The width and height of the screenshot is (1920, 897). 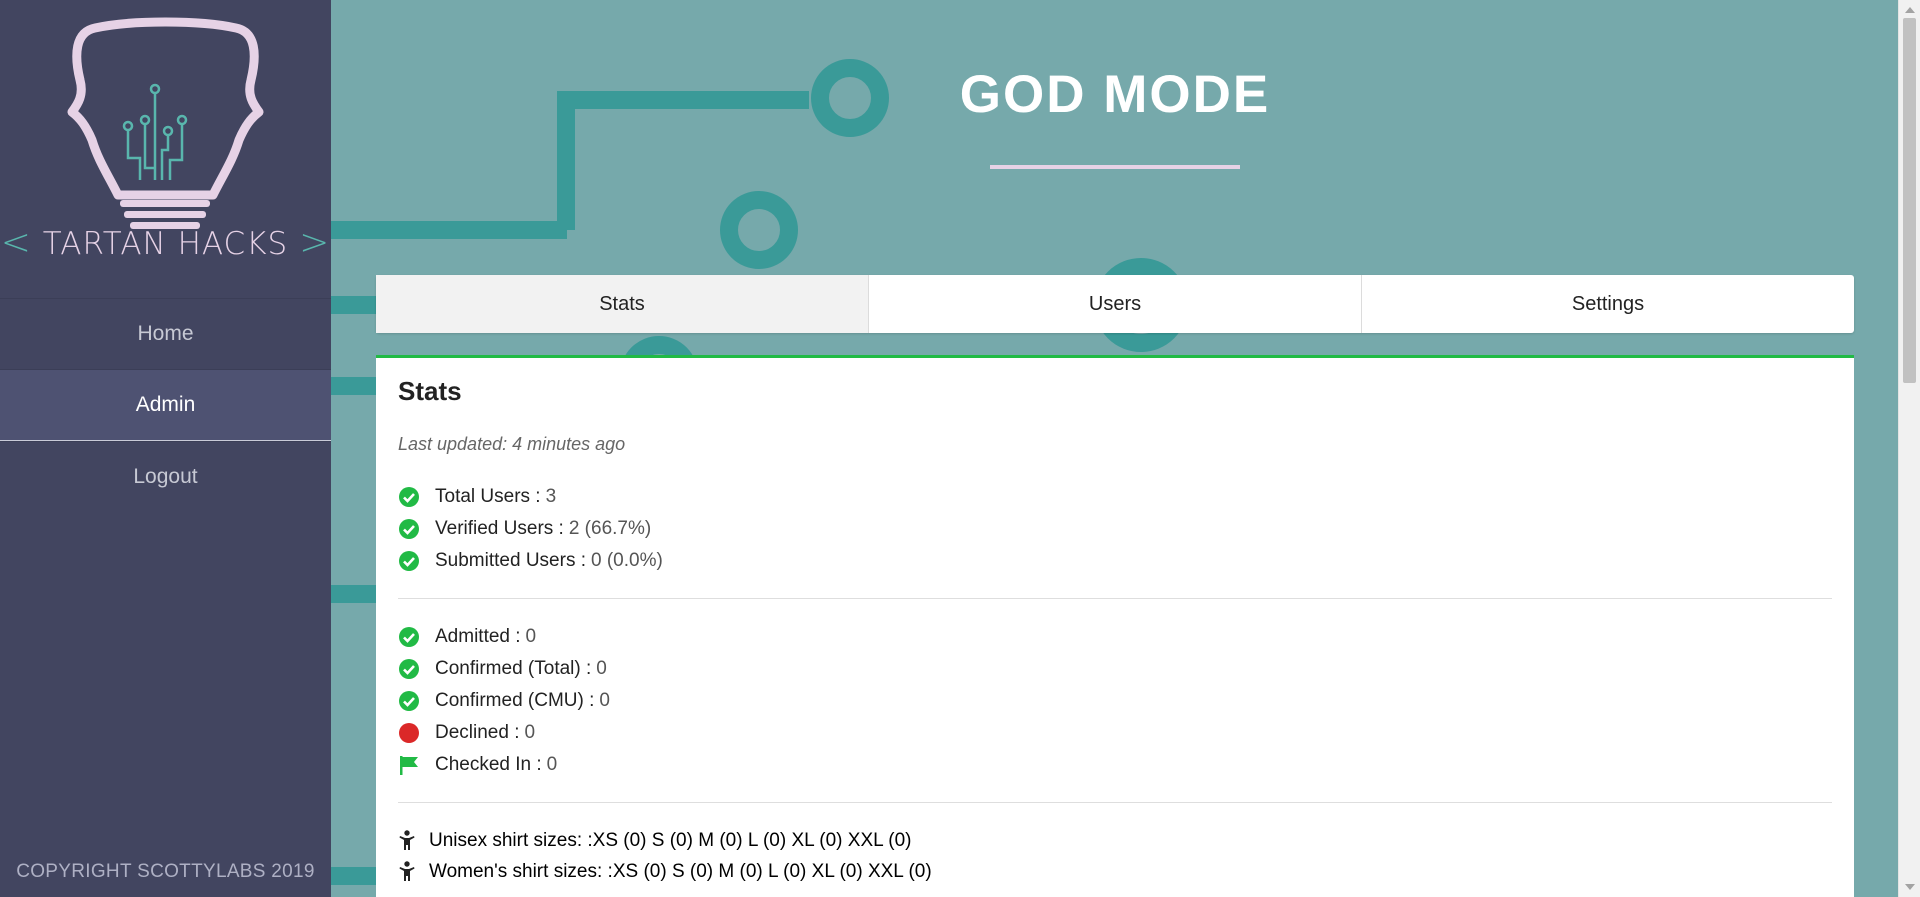 What do you see at coordinates (1909, 448) in the screenshot?
I see `vertical-scrollbar` at bounding box center [1909, 448].